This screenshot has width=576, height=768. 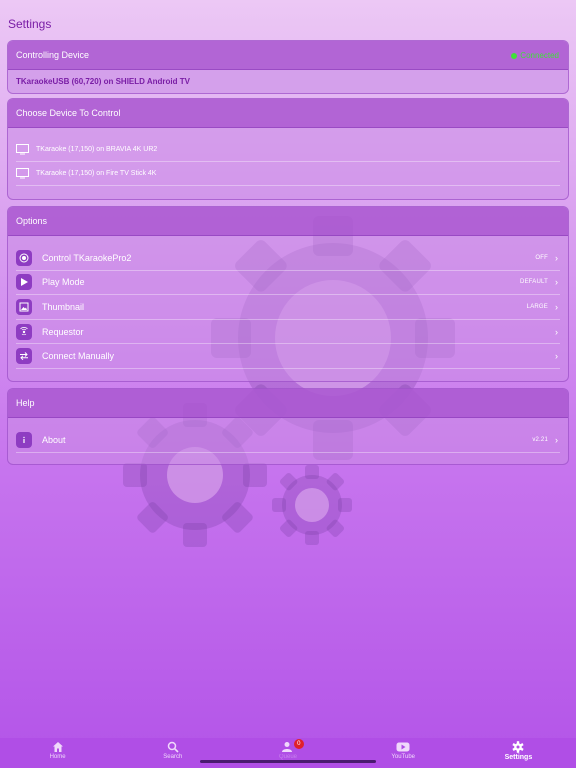 I want to click on option-label: Requestor, so click(x=63, y=331).